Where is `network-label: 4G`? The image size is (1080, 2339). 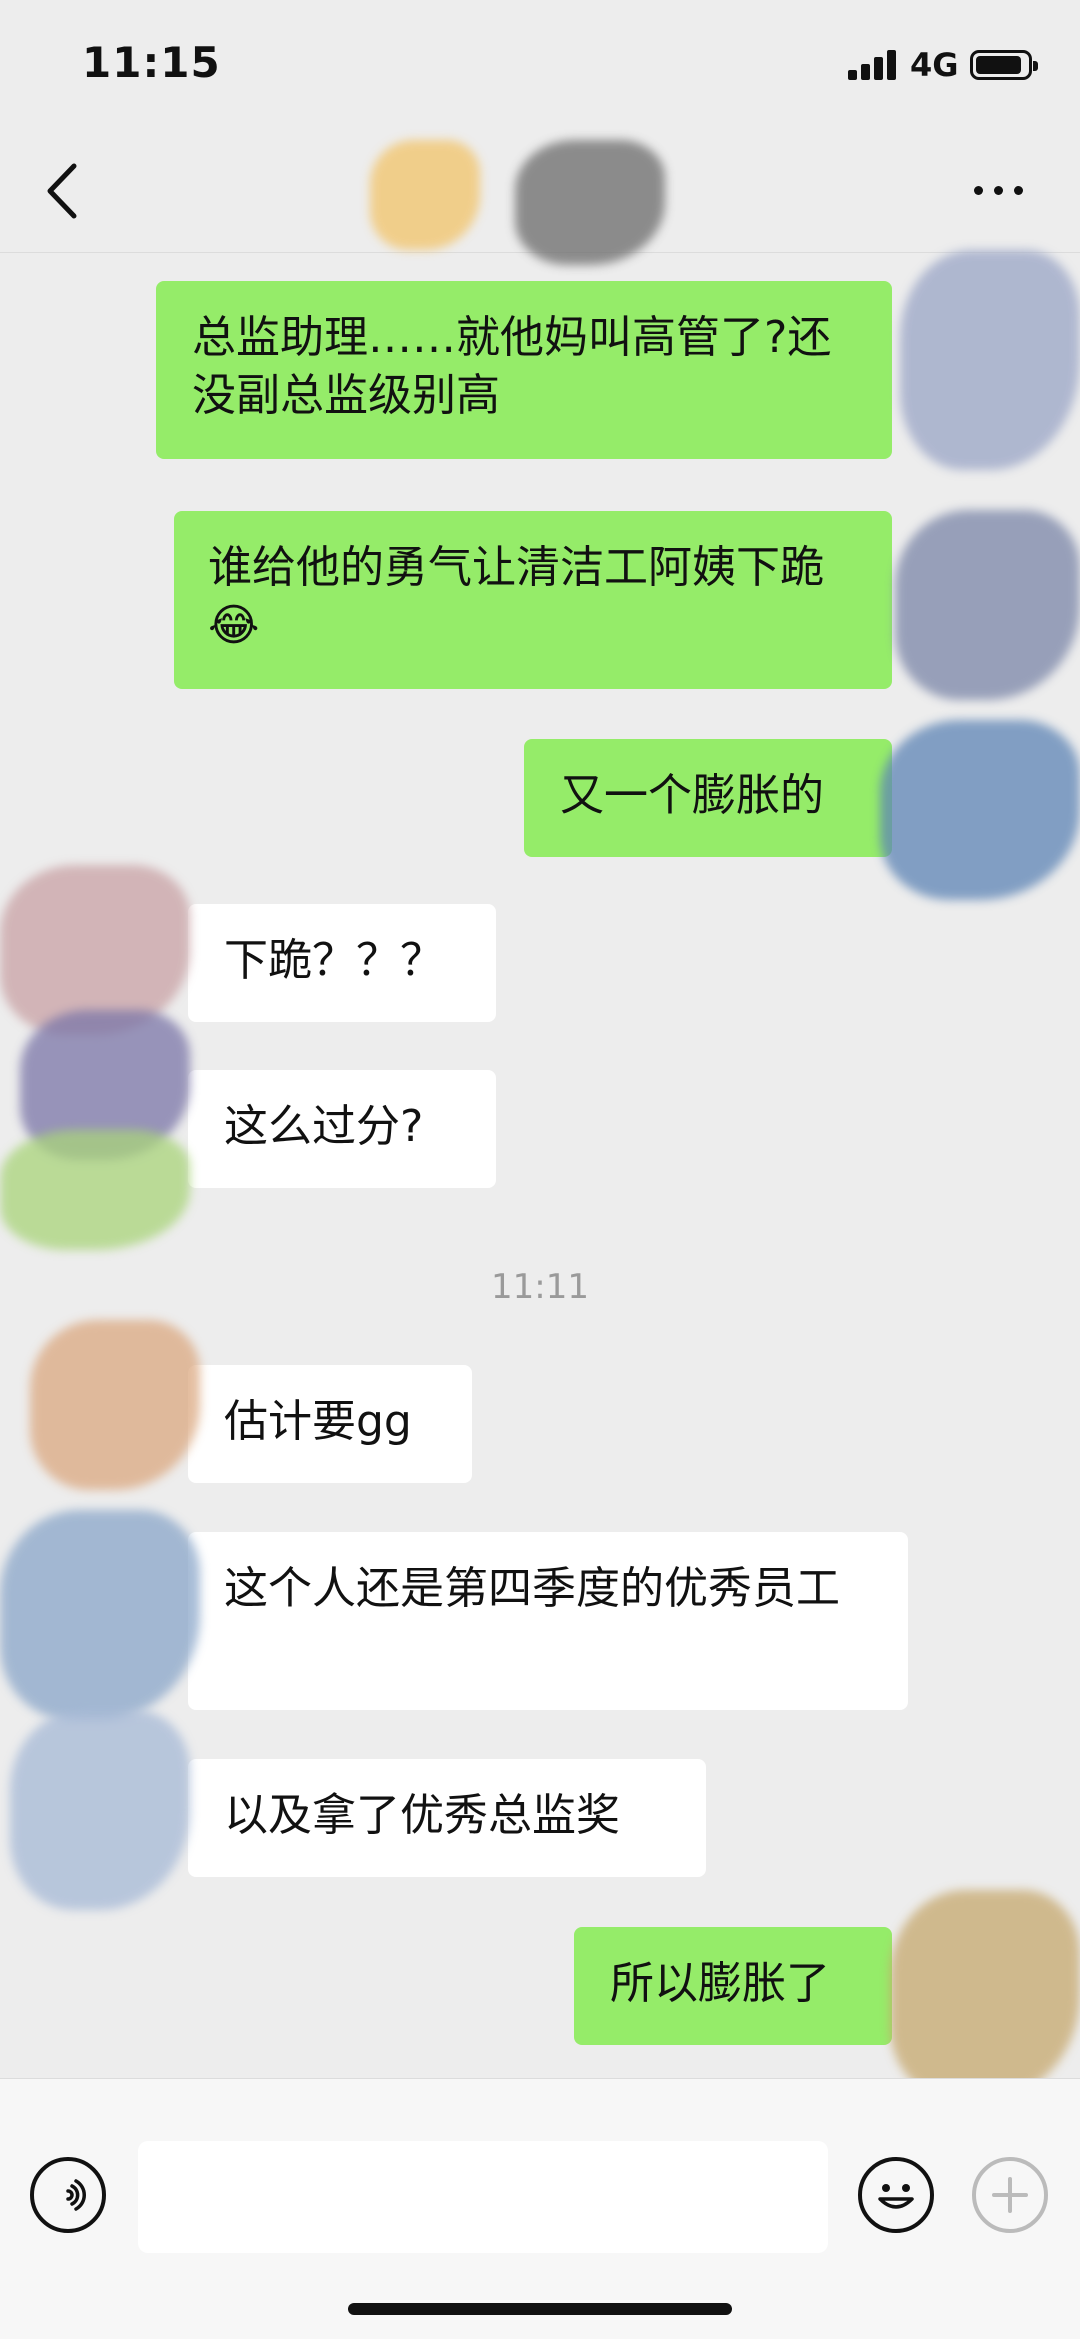 network-label: 4G is located at coordinates (934, 65).